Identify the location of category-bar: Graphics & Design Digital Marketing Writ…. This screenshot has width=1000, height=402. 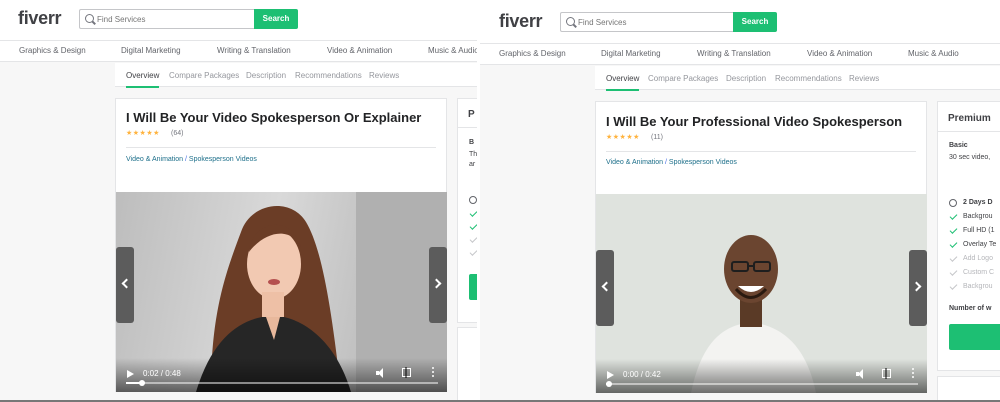
(740, 54).